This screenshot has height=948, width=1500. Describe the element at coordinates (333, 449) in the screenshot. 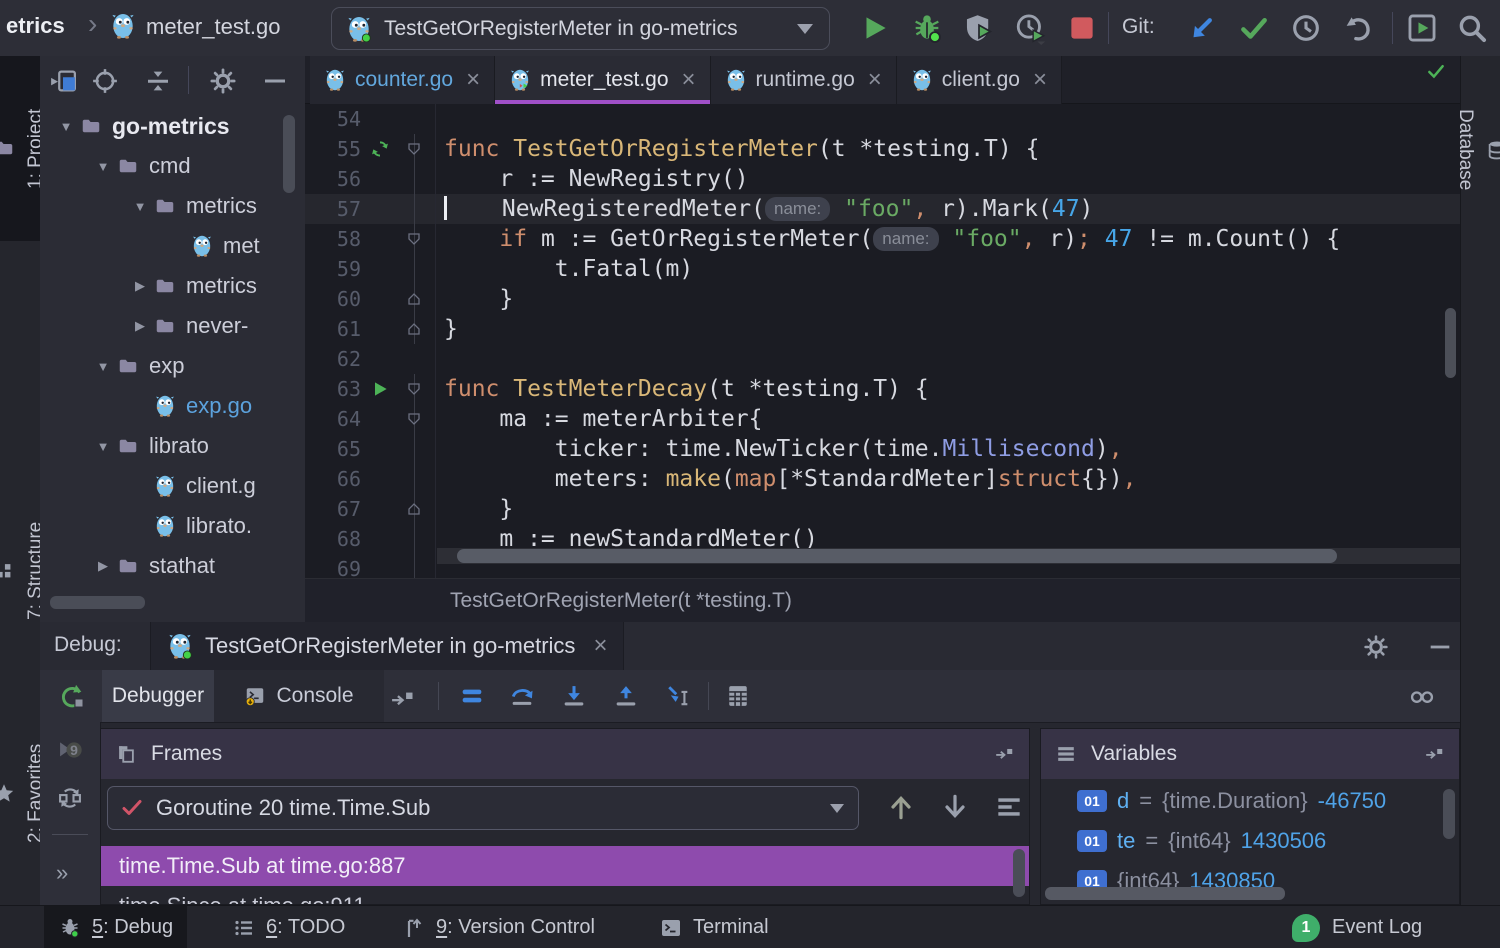

I see `line-number: 65` at that location.